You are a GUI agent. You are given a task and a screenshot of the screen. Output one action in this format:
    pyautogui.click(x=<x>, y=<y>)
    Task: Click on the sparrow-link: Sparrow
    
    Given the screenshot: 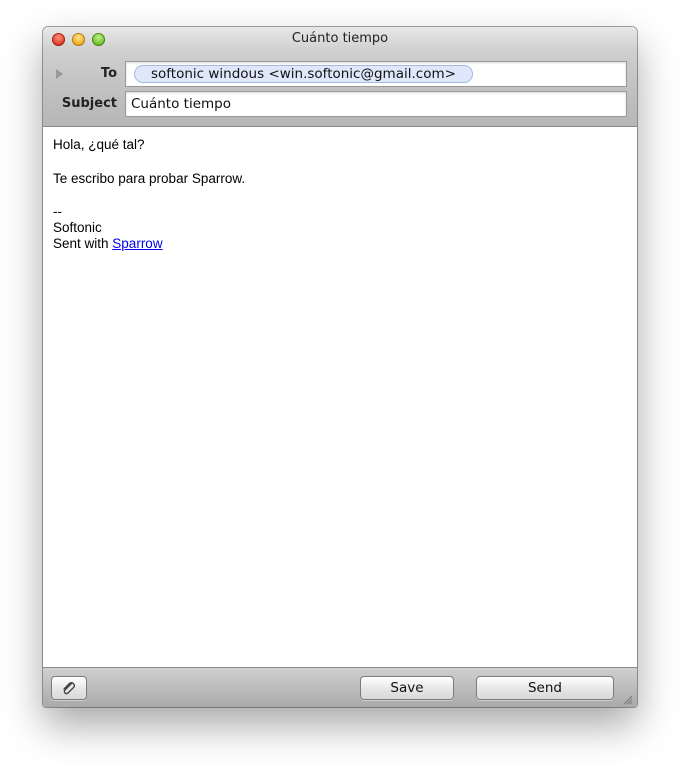 What is the action you would take?
    pyautogui.click(x=137, y=243)
    